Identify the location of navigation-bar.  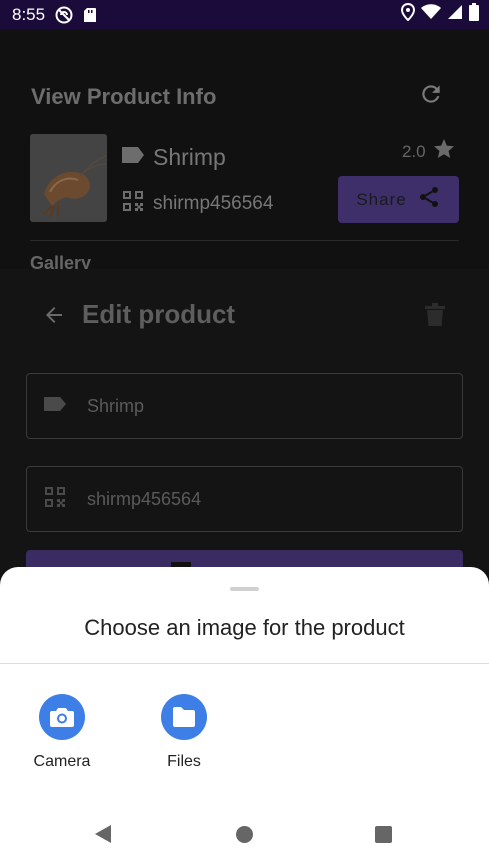
(244, 831).